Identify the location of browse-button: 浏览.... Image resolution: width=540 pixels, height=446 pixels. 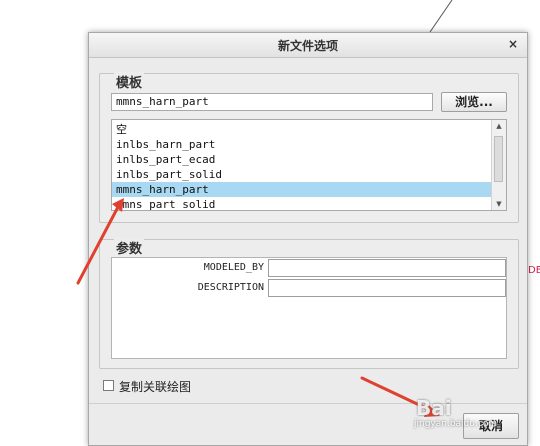
(474, 102).